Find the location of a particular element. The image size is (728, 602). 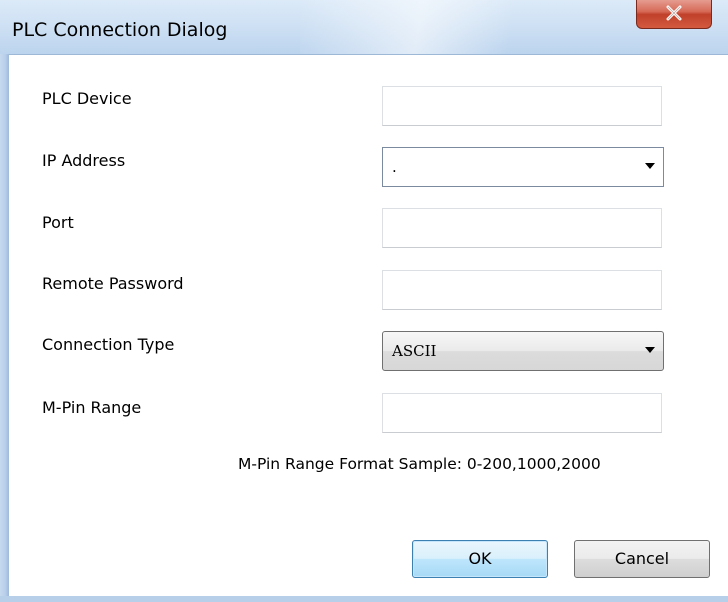

connection-type-value: ASCII is located at coordinates (414, 351).